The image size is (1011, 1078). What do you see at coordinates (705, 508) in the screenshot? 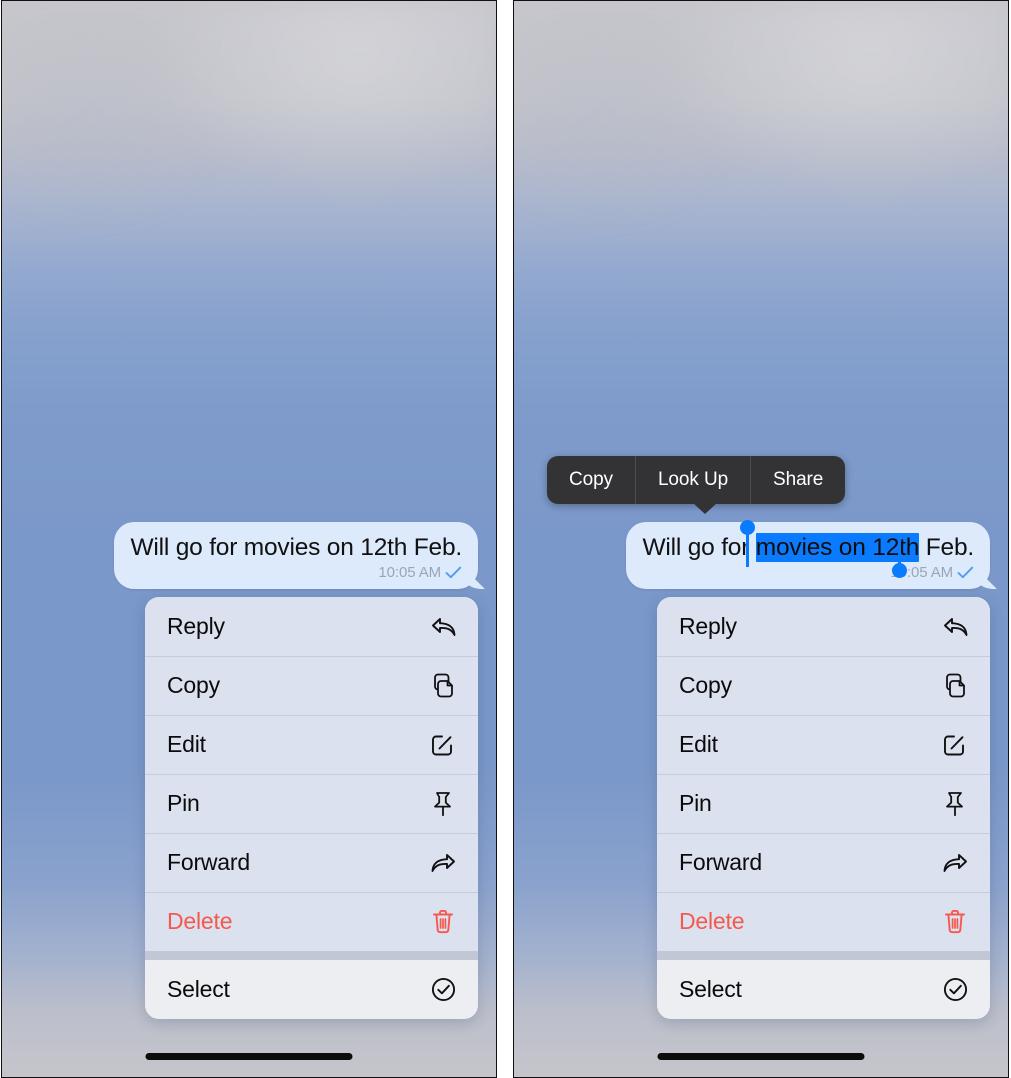
I see `toolbar-pointer-arrow` at bounding box center [705, 508].